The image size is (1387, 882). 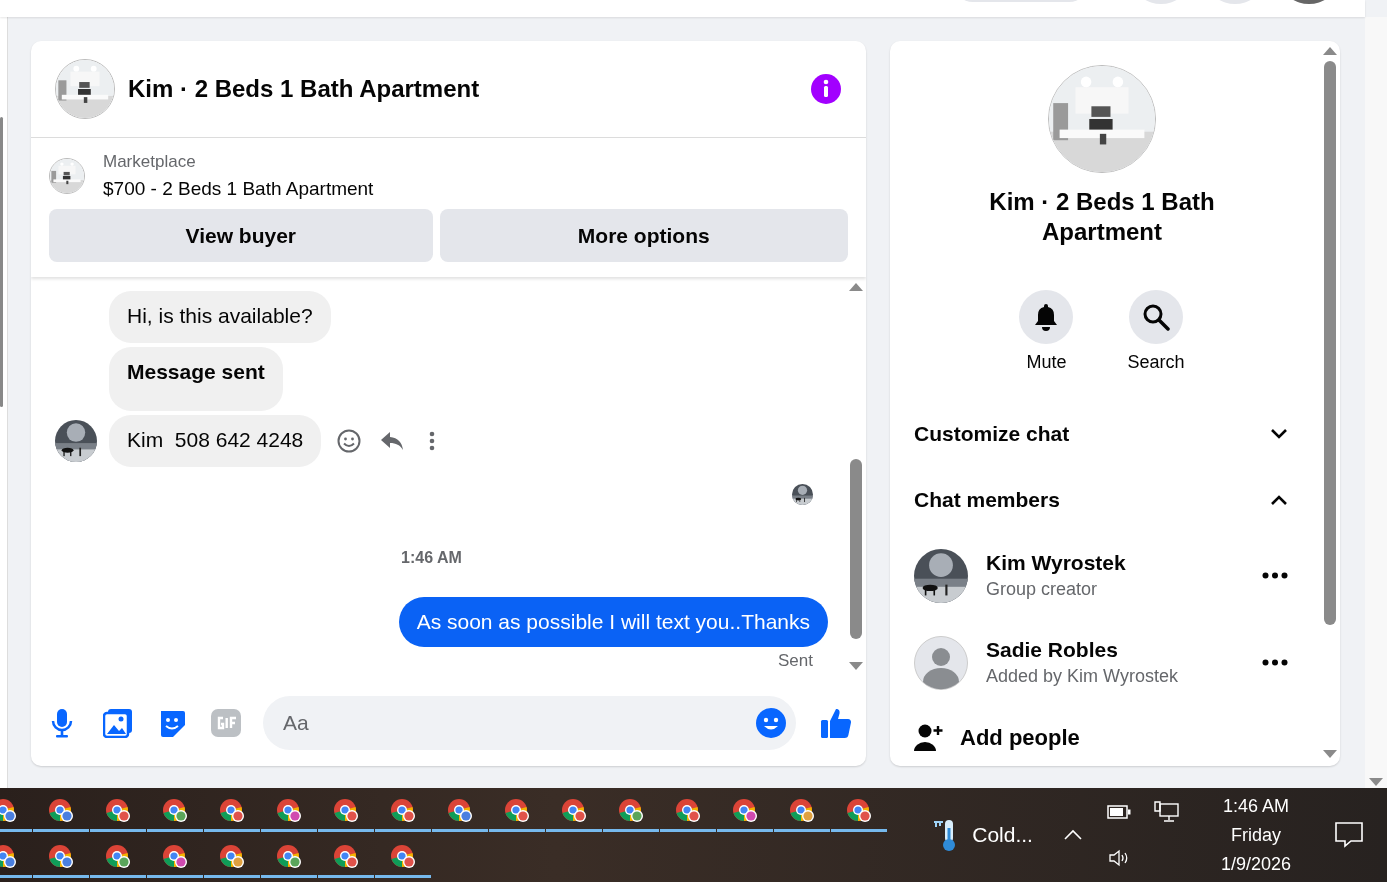 I want to click on add-people-button: Add people, so click(x=1102, y=738).